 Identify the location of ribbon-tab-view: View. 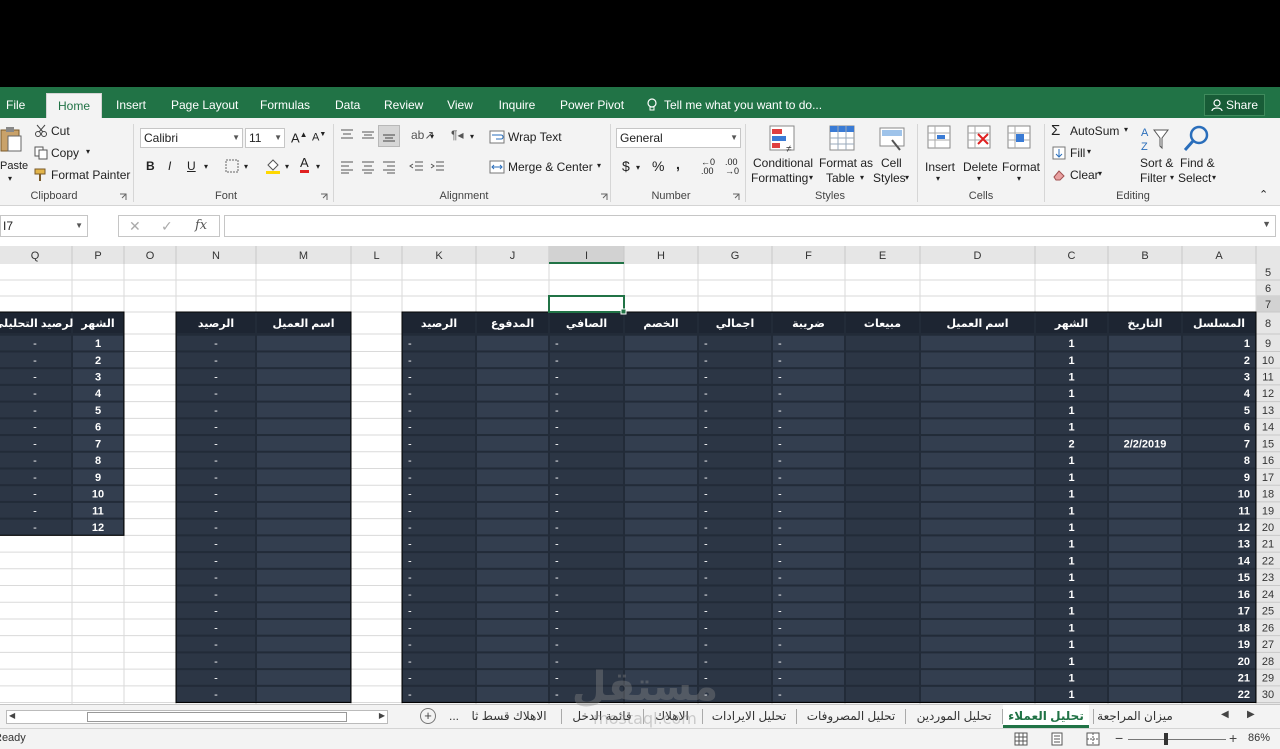
(460, 105).